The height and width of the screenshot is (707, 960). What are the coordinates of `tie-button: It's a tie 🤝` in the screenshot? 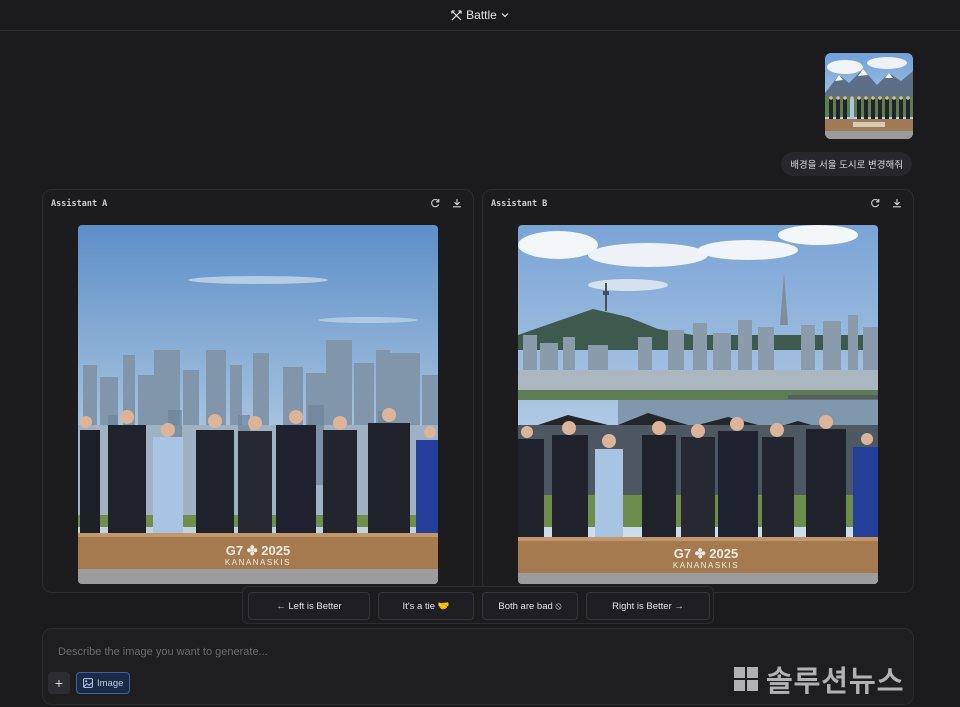 It's located at (426, 606).